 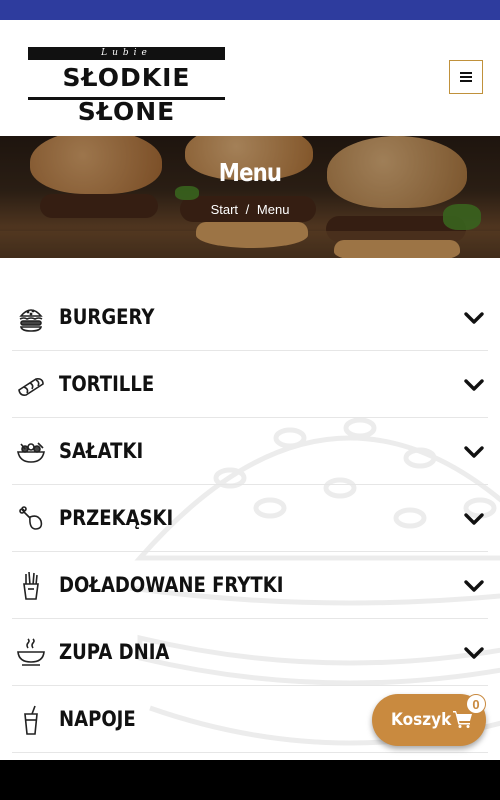 I want to click on top-strip, so click(x=250, y=10).